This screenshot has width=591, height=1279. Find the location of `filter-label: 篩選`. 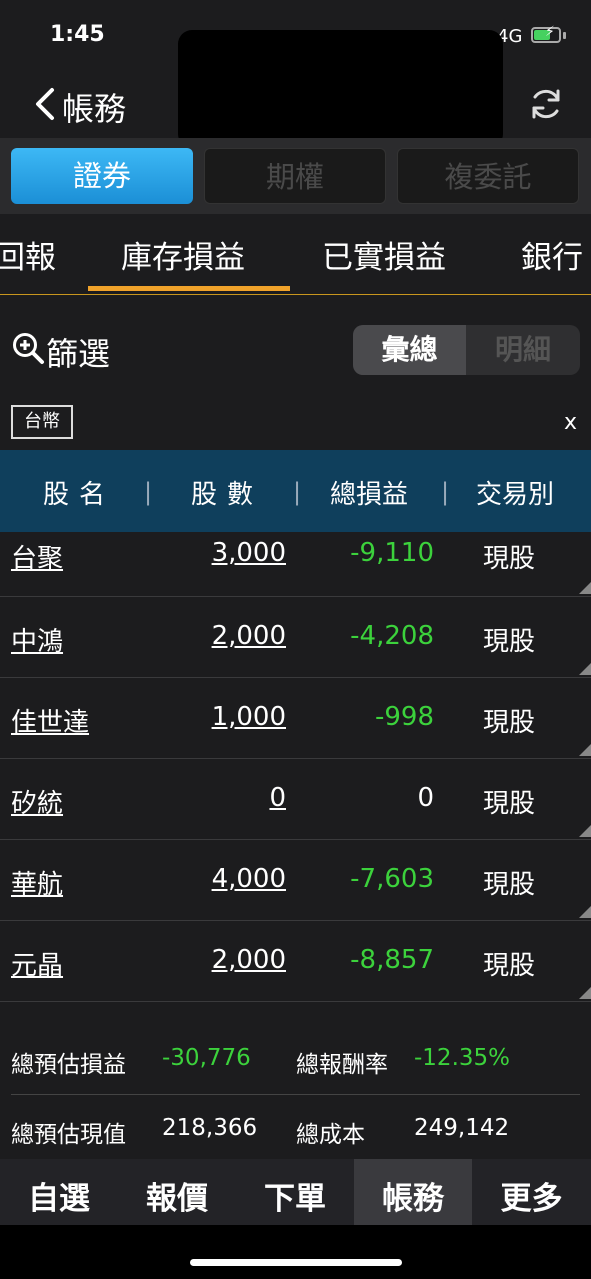

filter-label: 篩選 is located at coordinates (78, 352).